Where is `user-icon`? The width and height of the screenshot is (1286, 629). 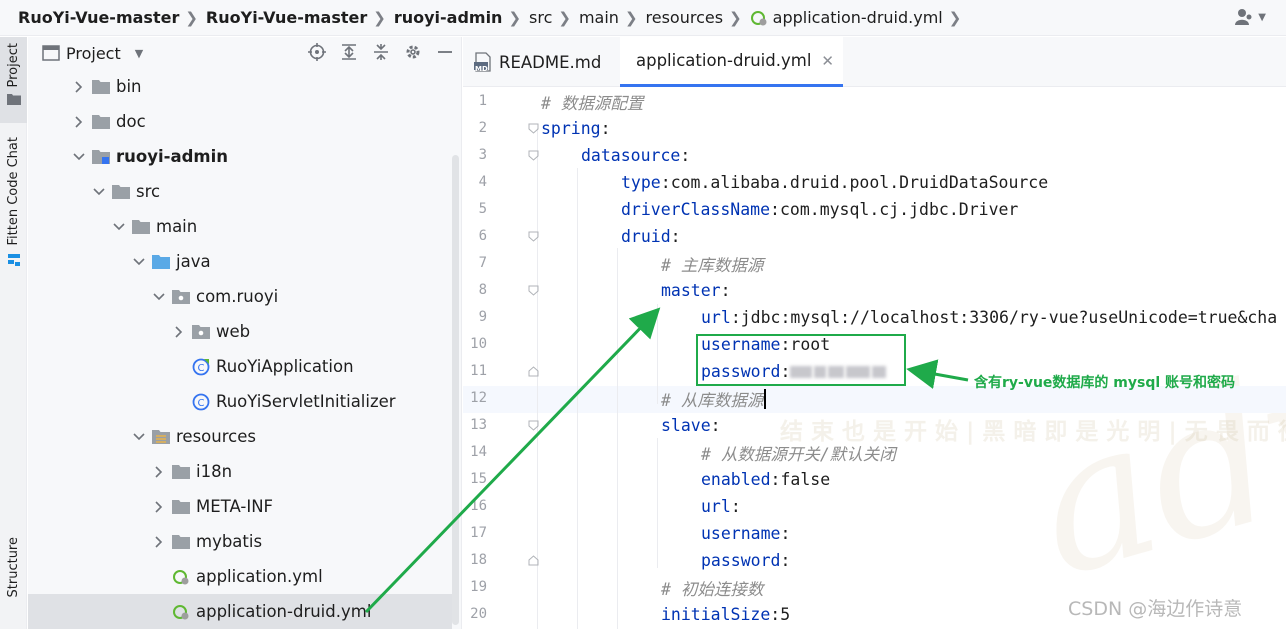
user-icon is located at coordinates (1243, 17).